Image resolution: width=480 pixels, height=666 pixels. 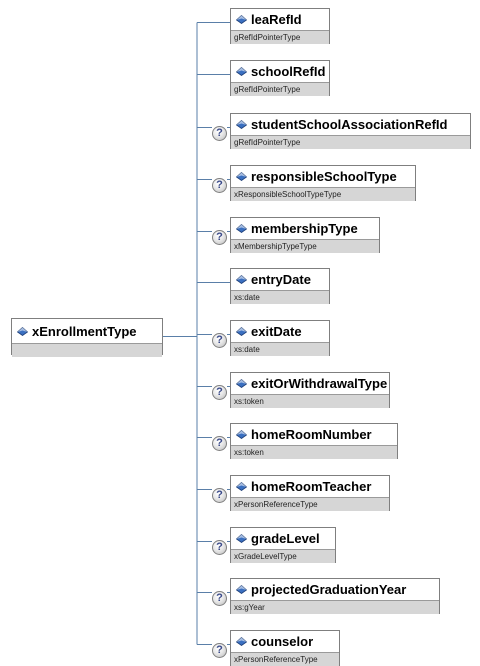 I want to click on element-name: leaRefId, so click(x=276, y=19).